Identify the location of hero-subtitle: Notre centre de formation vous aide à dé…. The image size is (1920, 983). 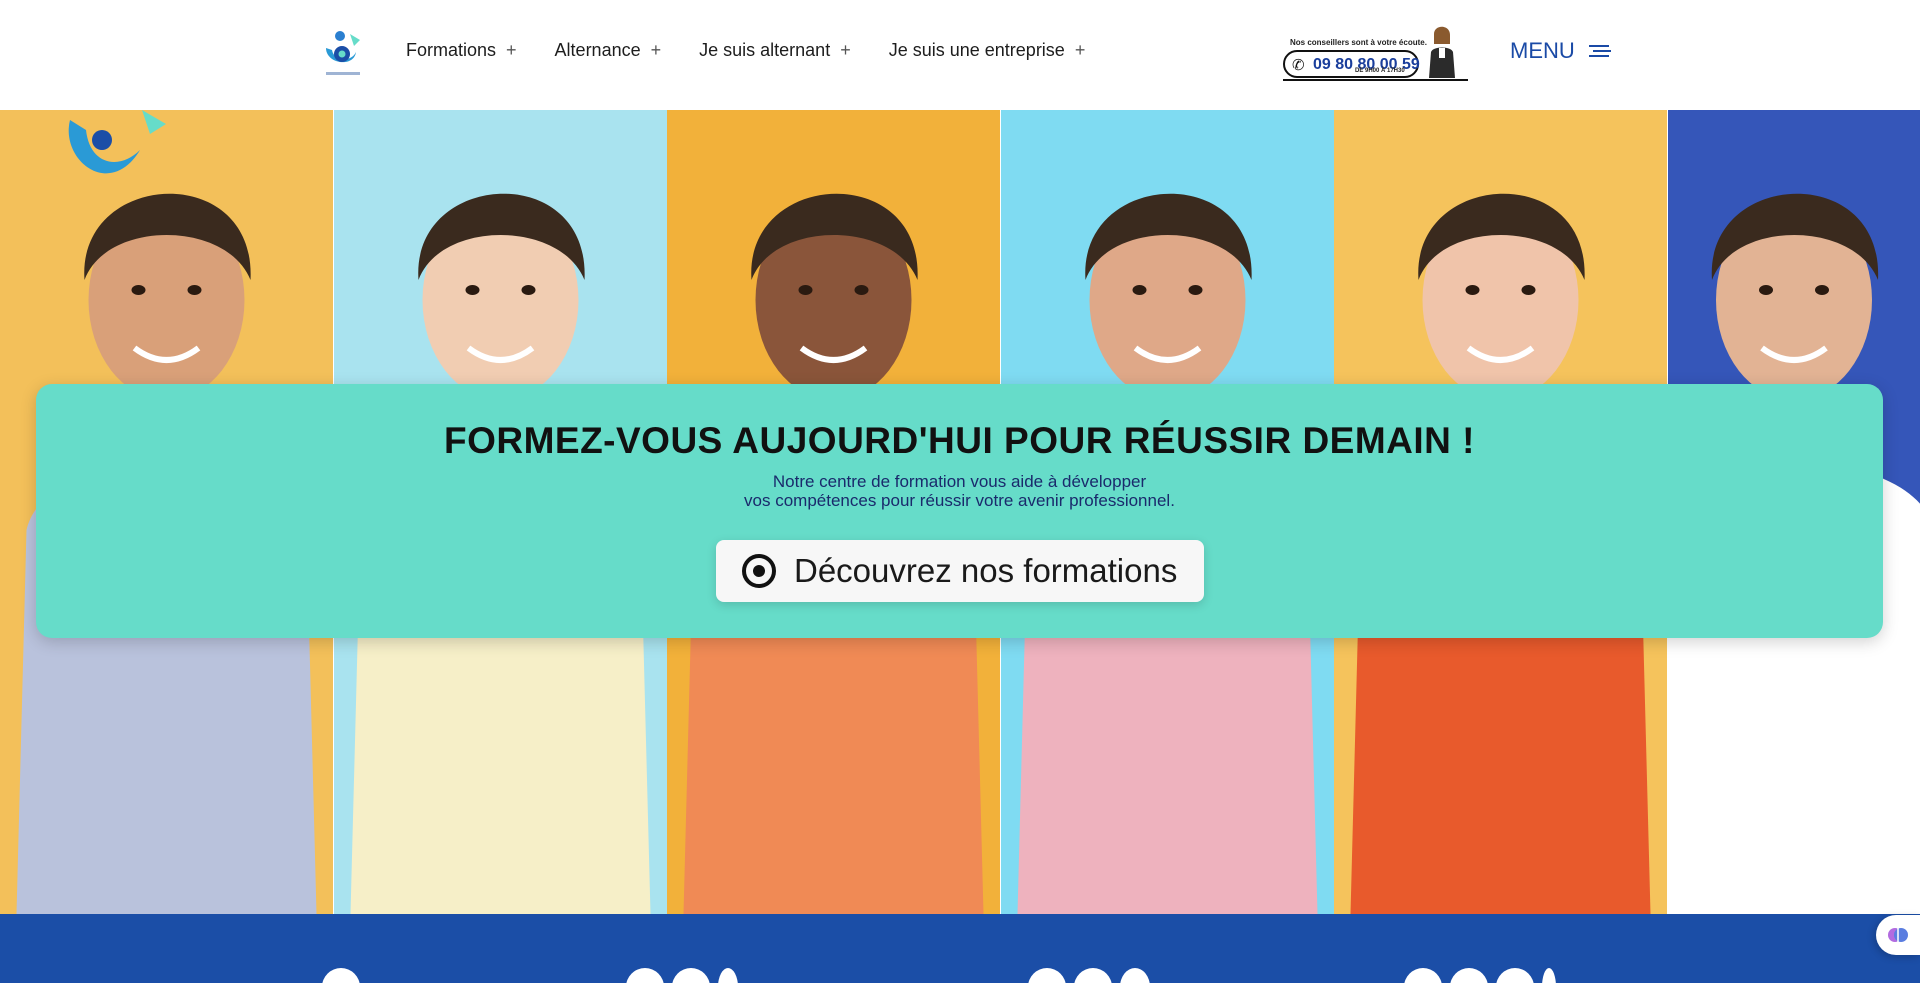
(959, 491).